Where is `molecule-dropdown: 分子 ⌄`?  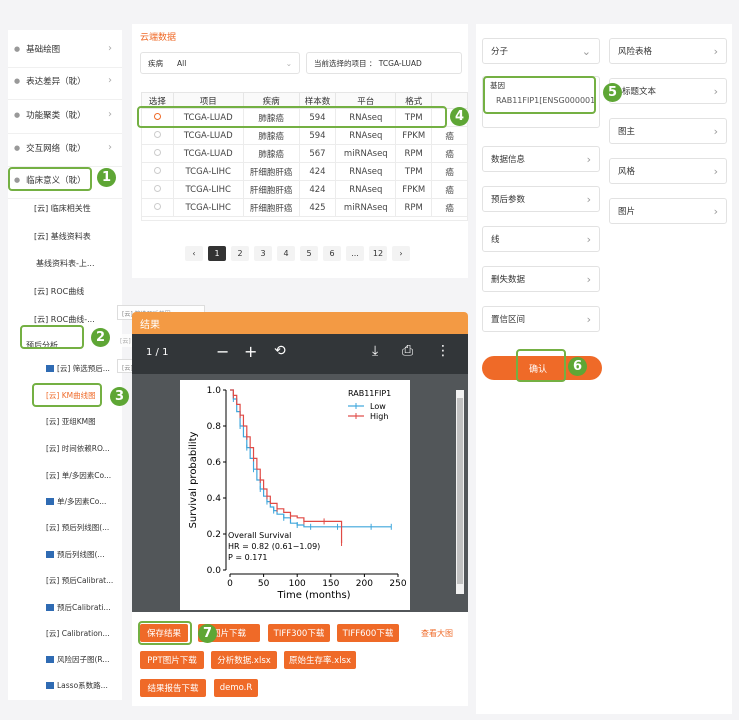
molecule-dropdown: 分子 ⌄ is located at coordinates (541, 51).